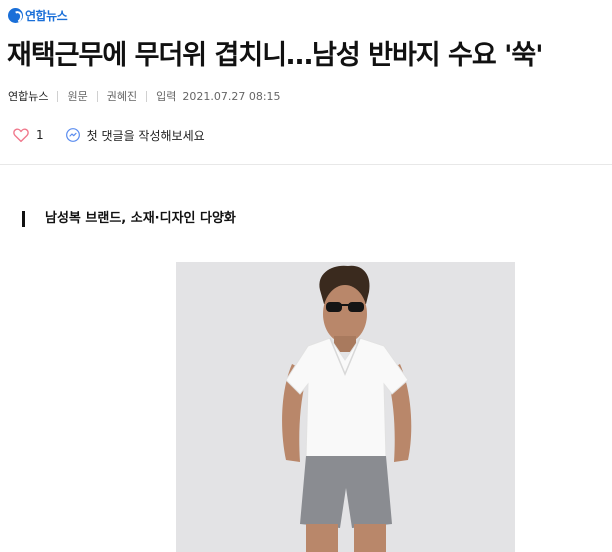 The width and height of the screenshot is (612, 552). I want to click on reporter-name: 권혜진, so click(122, 96).